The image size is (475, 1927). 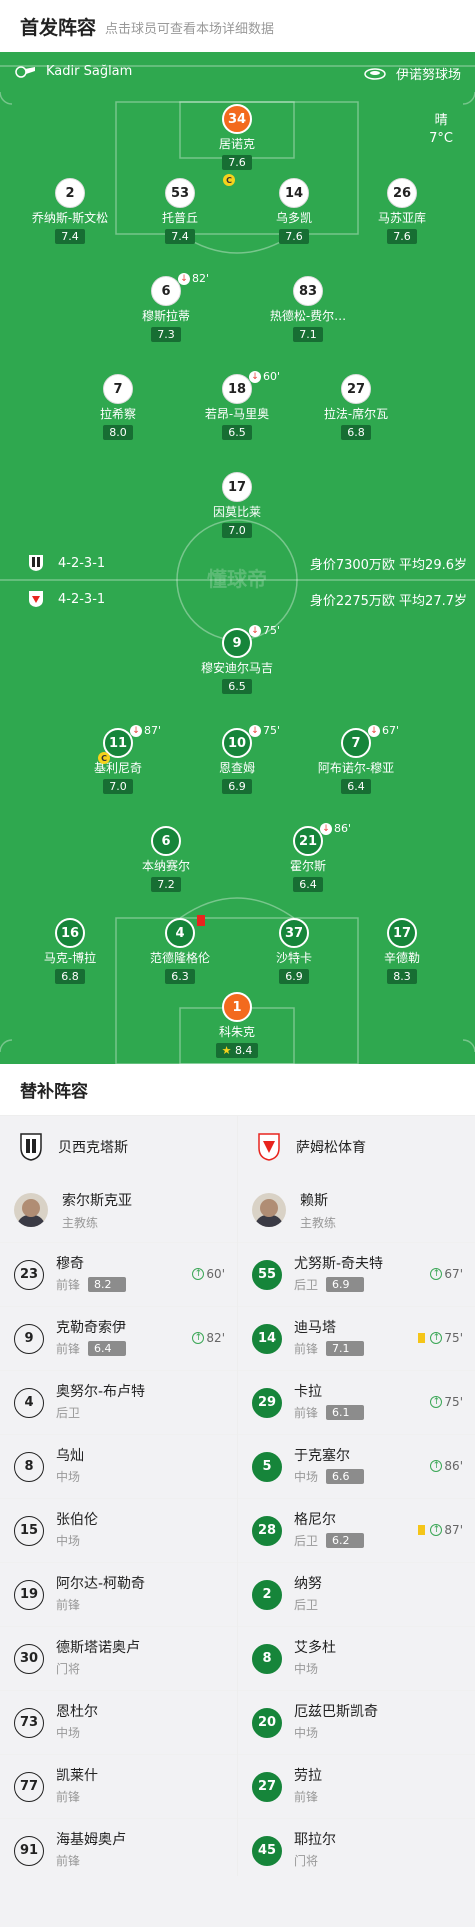 I want to click on player-card: 17 辛德勒 8.3, so click(x=402, y=951).